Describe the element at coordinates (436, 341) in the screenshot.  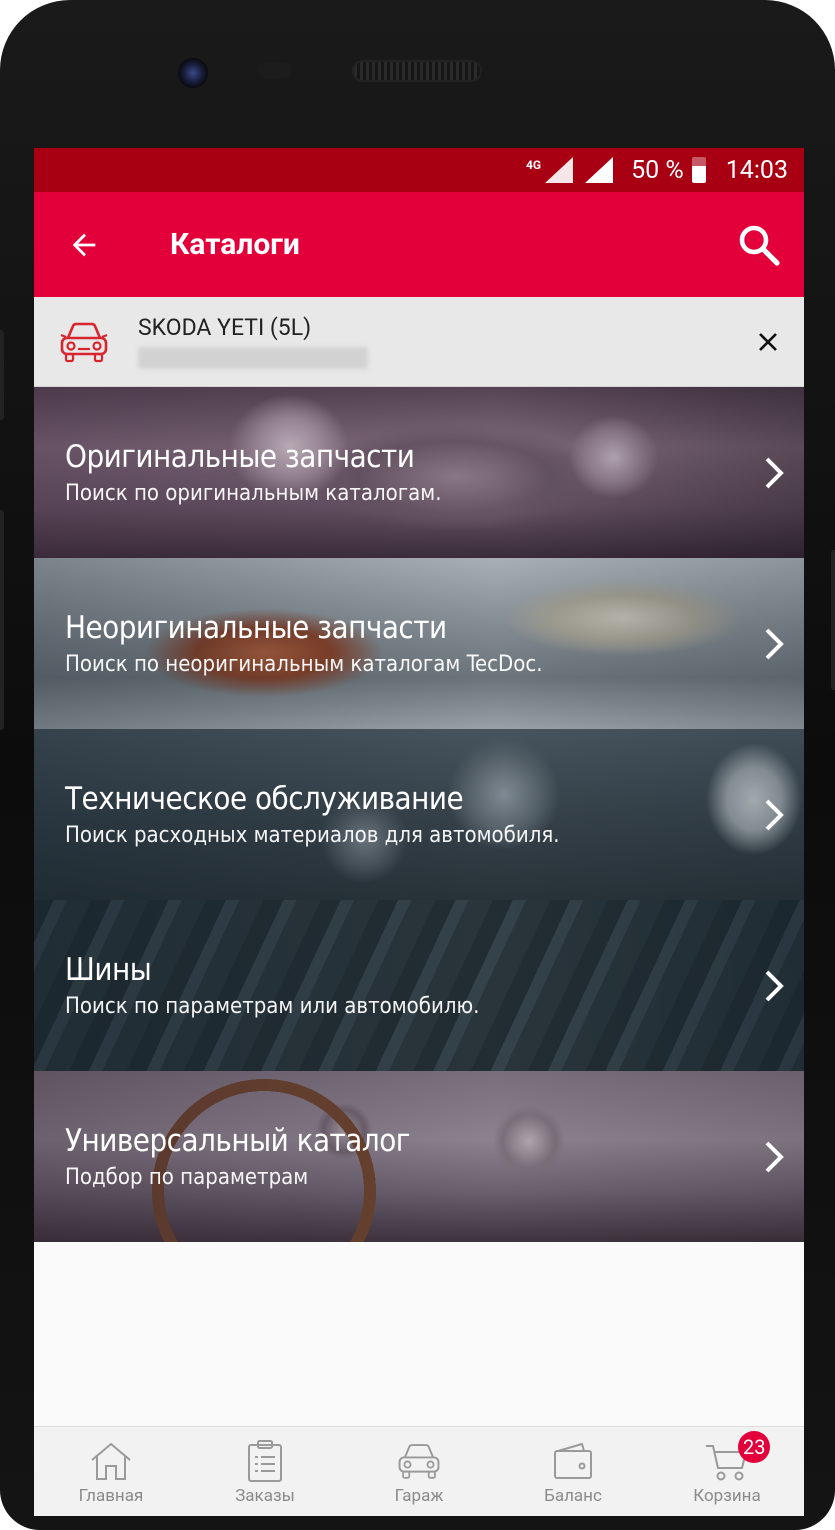
I see `vehicle-info: SKODA YETI (5L)` at that location.